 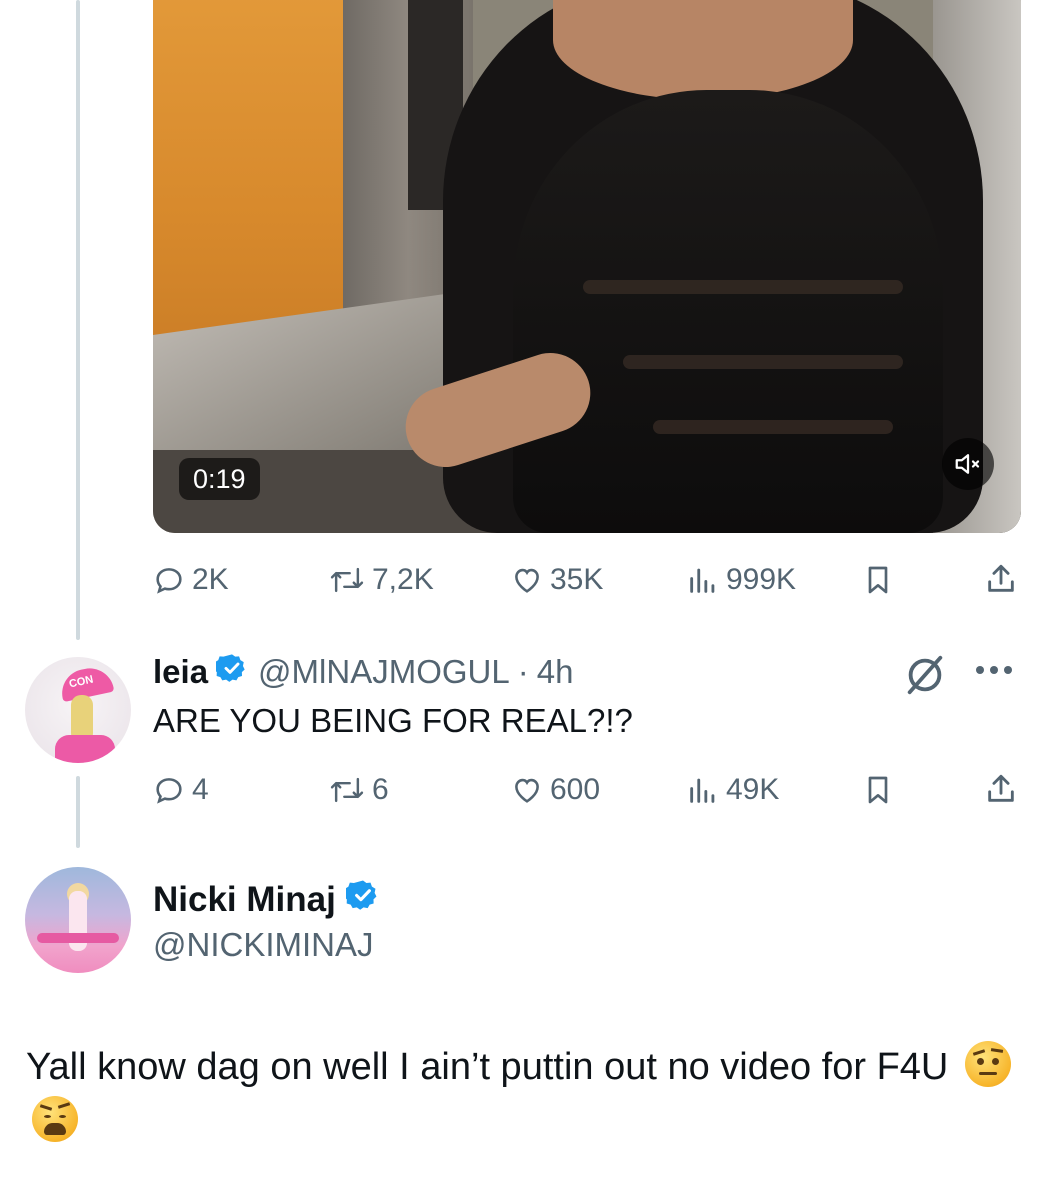 What do you see at coordinates (403, 579) in the screenshot?
I see `repost-count: 7,2K` at bounding box center [403, 579].